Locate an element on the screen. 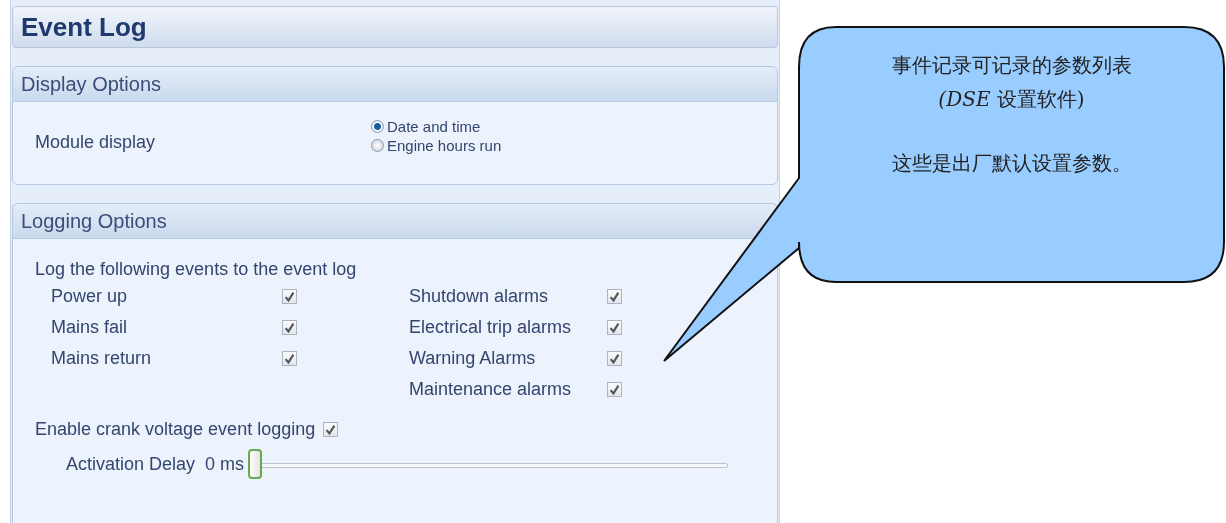 The image size is (1226, 523). checkbox-label: Power up is located at coordinates (90, 296).